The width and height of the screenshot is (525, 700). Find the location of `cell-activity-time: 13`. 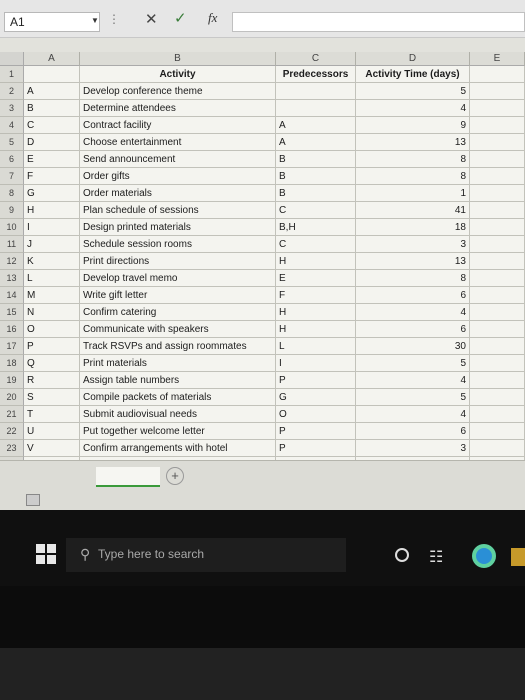

cell-activity-time: 13 is located at coordinates (413, 142).